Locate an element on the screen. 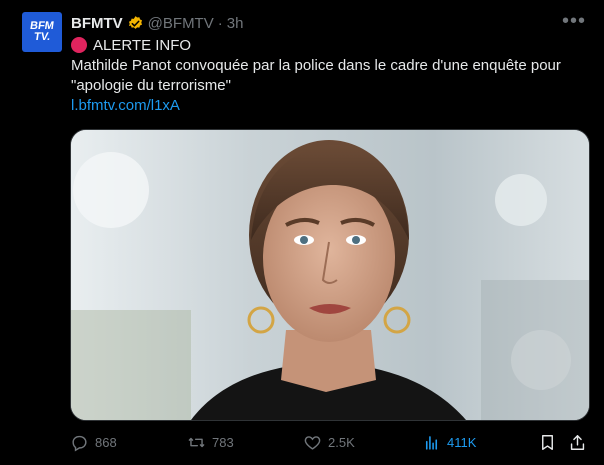 The width and height of the screenshot is (604, 465). share-icon is located at coordinates (577, 442).